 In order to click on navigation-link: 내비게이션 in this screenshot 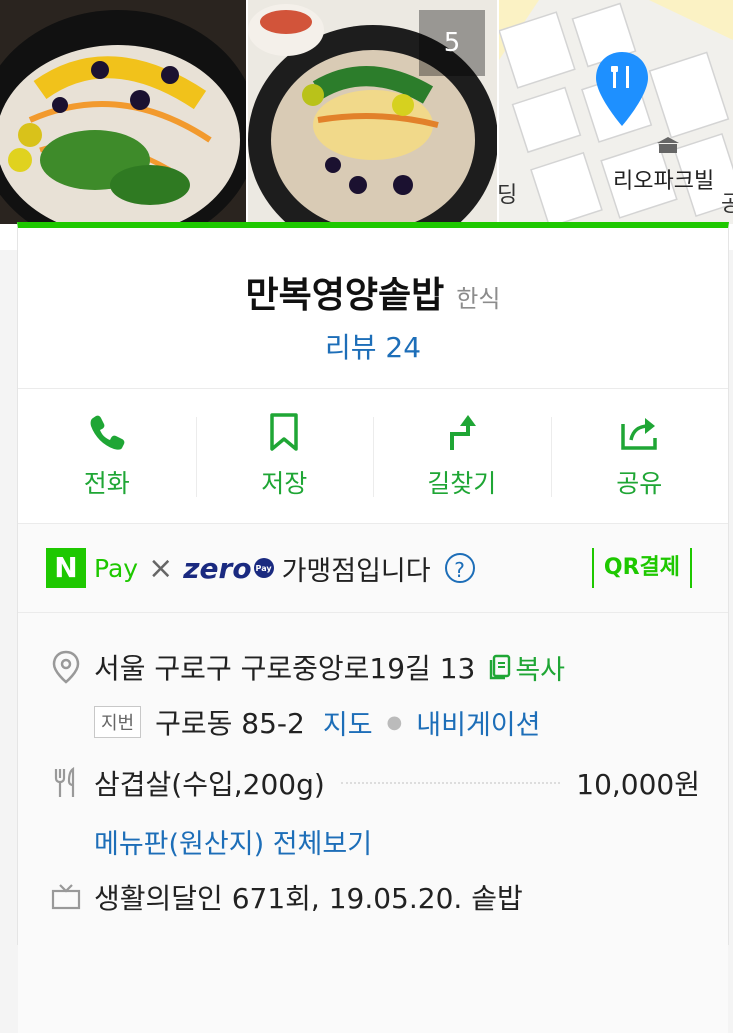, I will do `click(478, 722)`.